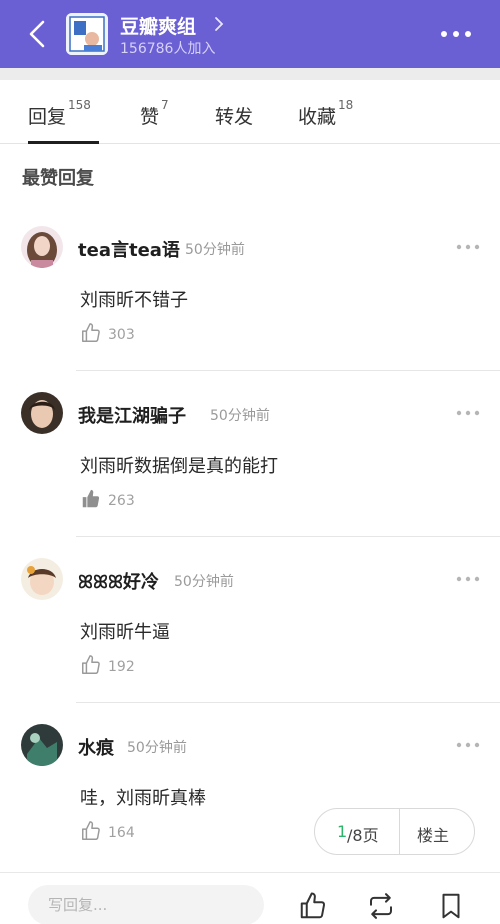 Image resolution: width=500 pixels, height=924 pixels. I want to click on tab-reposts: 转发, so click(234, 115).